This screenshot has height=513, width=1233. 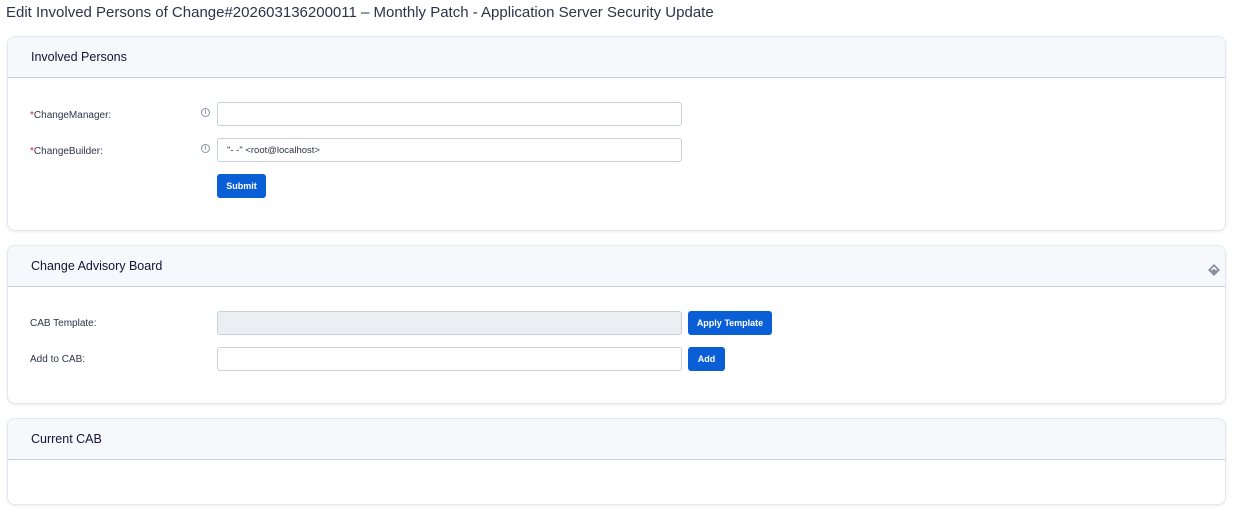 What do you see at coordinates (449, 150) in the screenshot?
I see `change-builder-input` at bounding box center [449, 150].